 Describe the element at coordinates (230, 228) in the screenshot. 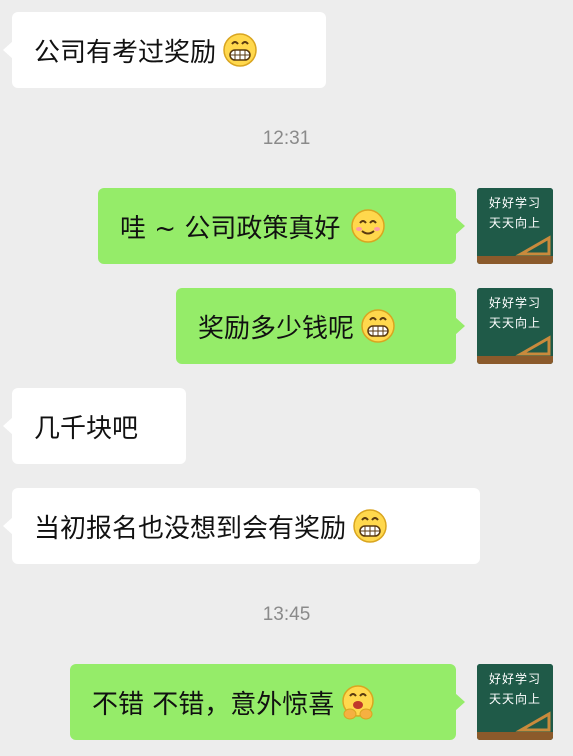

I see `message-text: 哇 ~ 公司政策真好` at that location.